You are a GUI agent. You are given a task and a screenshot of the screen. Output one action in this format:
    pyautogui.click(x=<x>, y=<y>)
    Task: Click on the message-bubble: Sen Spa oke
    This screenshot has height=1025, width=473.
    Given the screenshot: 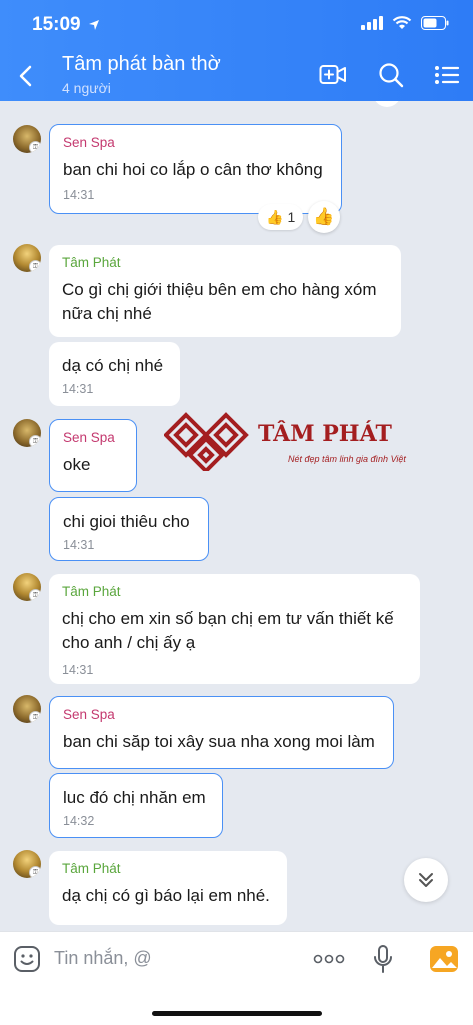 What is the action you would take?
    pyautogui.click(x=93, y=455)
    